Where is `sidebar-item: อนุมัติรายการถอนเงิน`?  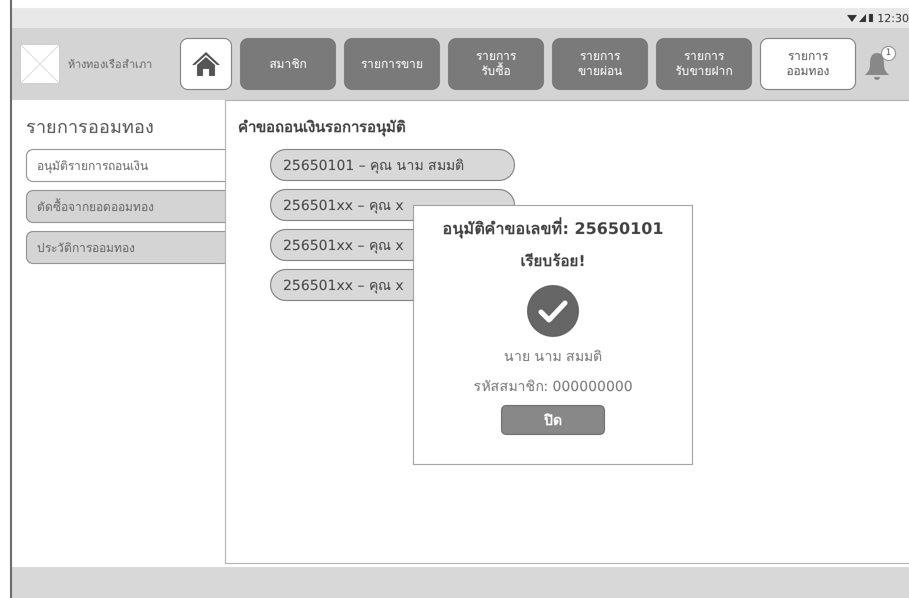
sidebar-item: อนุมัติรายการถอนเงิน is located at coordinates (125, 165).